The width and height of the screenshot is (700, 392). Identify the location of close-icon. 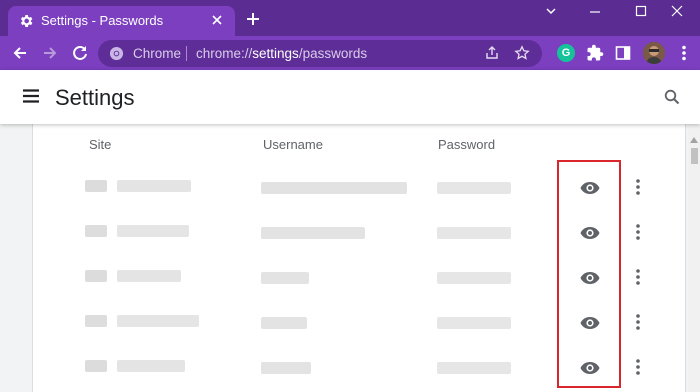
(217, 20).